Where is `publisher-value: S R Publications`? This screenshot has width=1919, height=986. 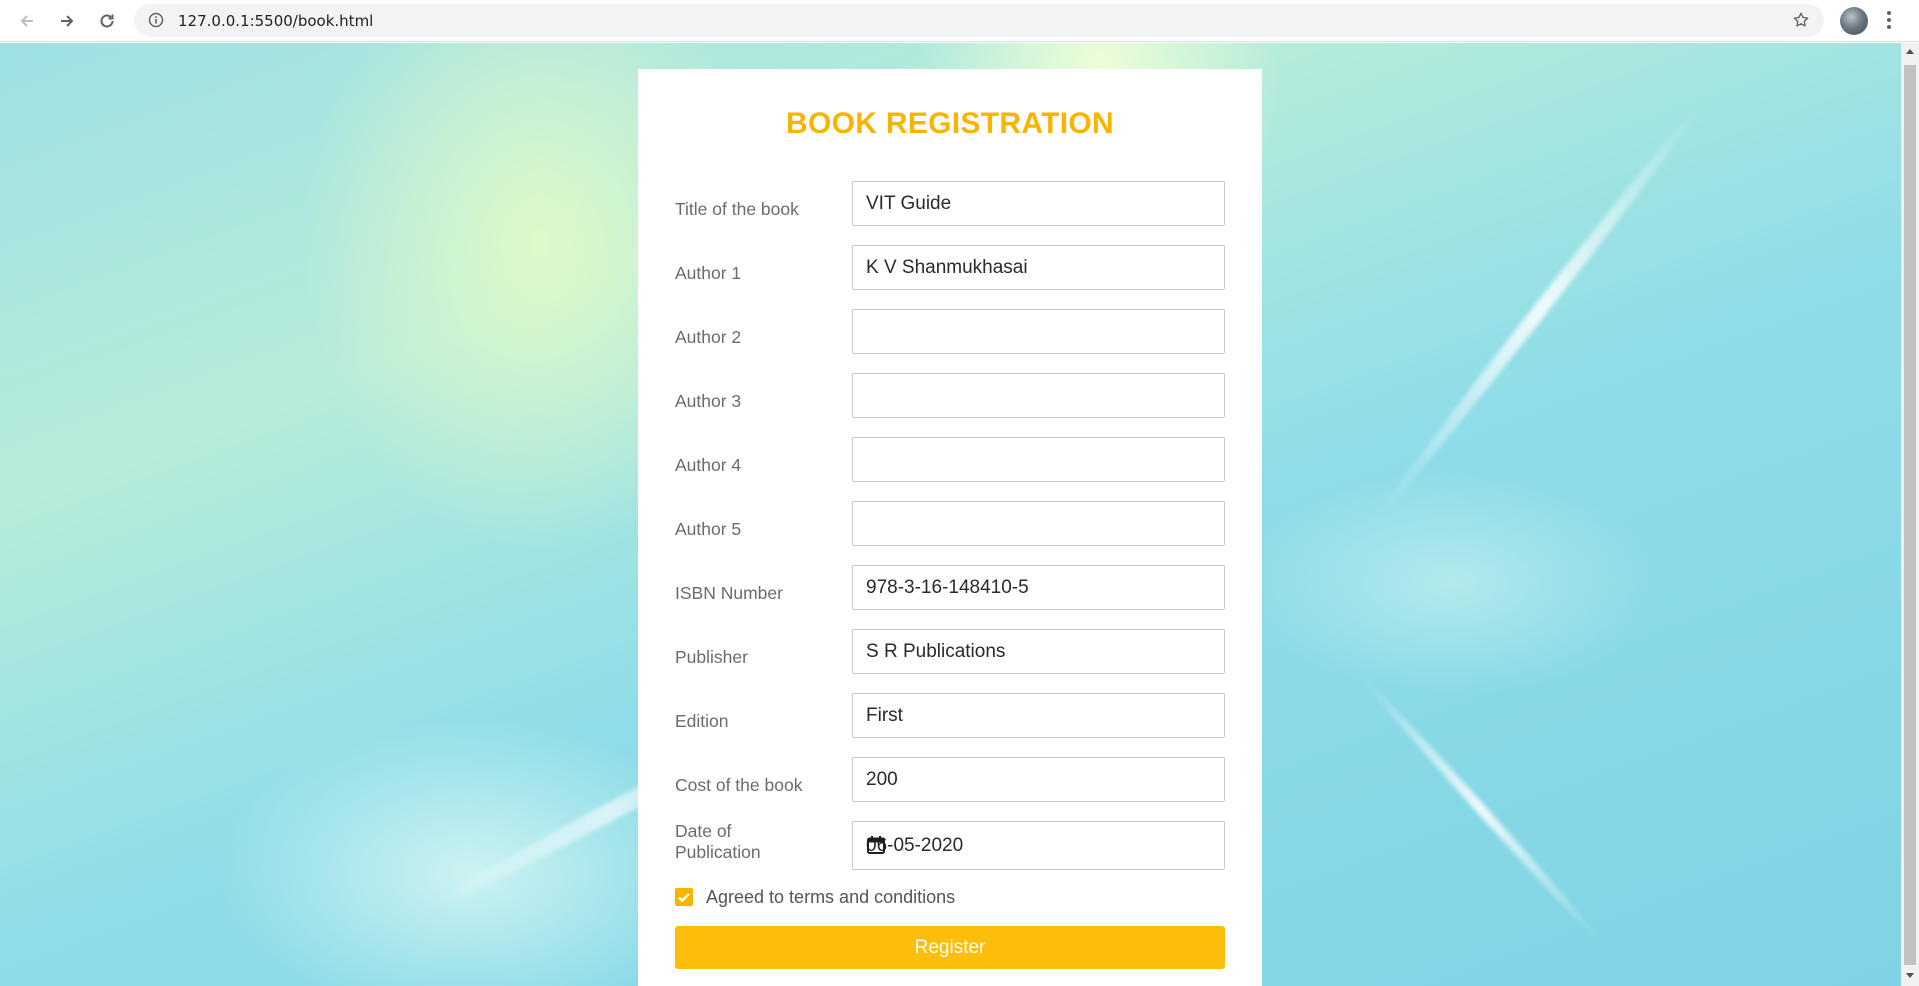
publisher-value: S R Publications is located at coordinates (936, 651).